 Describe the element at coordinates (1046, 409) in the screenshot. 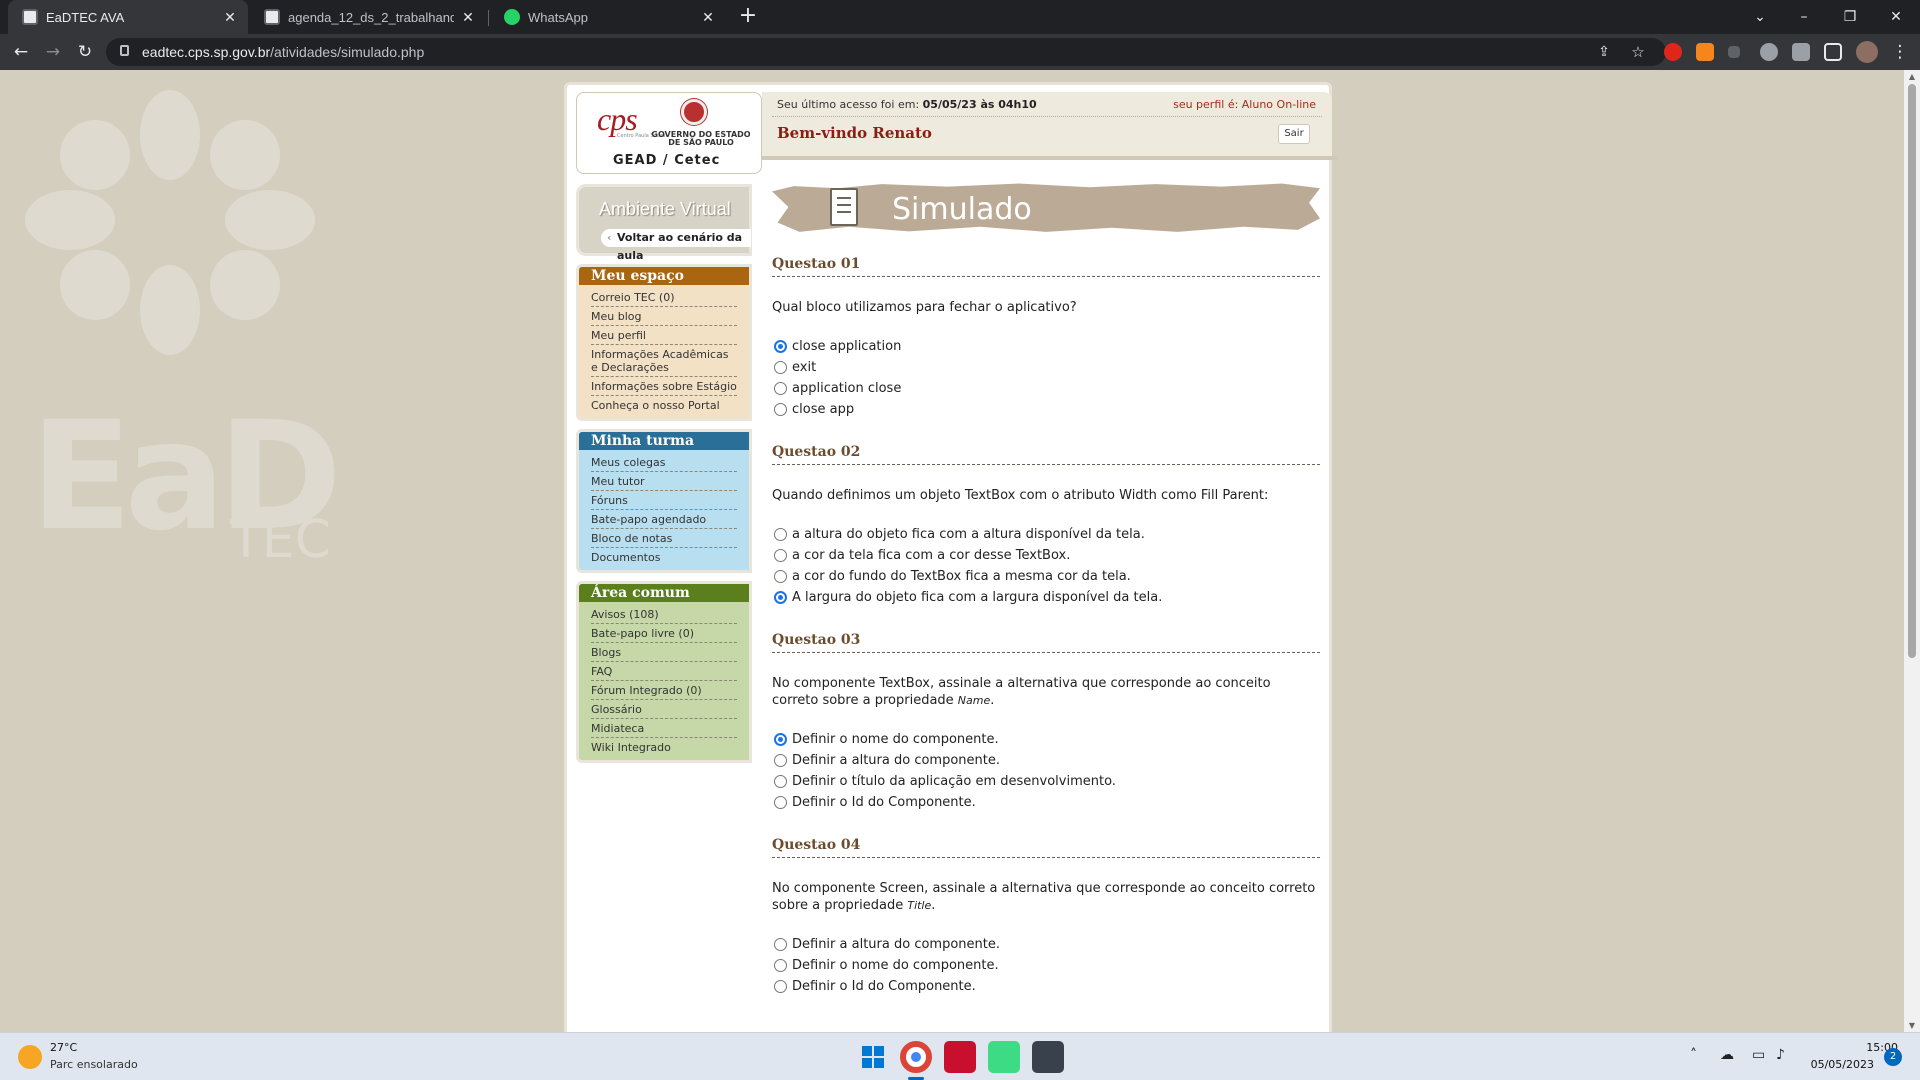

I see `answer-option: close app` at that location.